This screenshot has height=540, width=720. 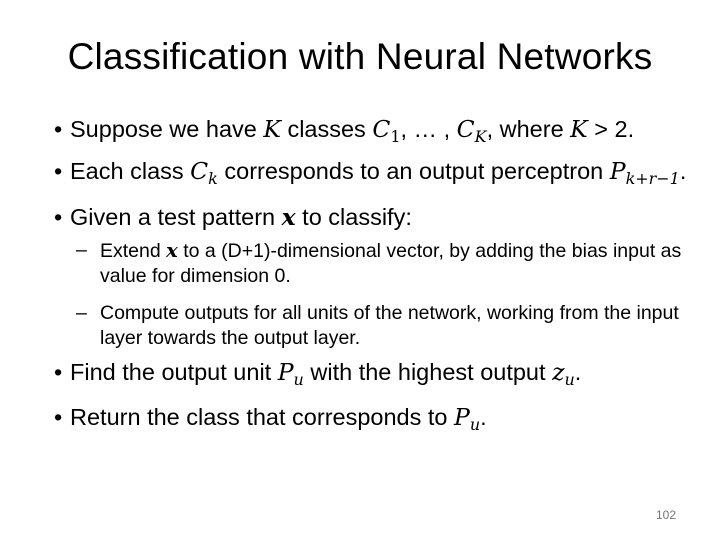 I want to click on math-subscript: 1, so click(x=395, y=136).